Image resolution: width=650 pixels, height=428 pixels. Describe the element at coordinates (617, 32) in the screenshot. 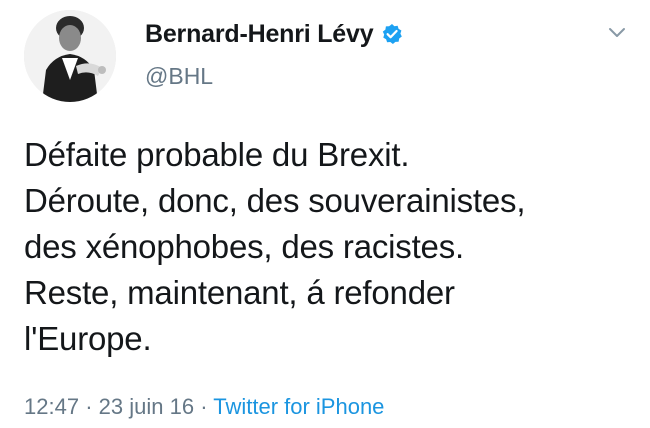

I see `chevron-down-icon` at that location.